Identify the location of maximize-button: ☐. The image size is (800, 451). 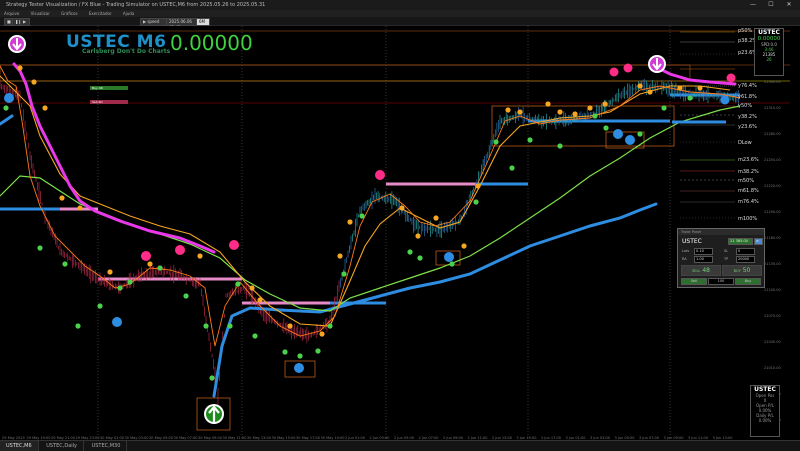
(771, 5).